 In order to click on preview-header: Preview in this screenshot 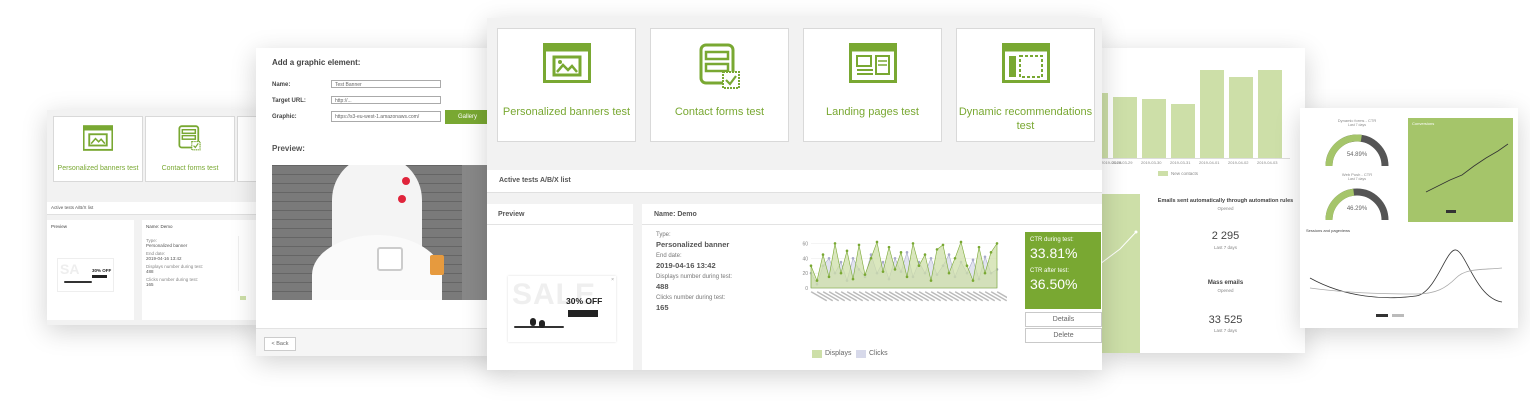, I will do `click(560, 214)`.